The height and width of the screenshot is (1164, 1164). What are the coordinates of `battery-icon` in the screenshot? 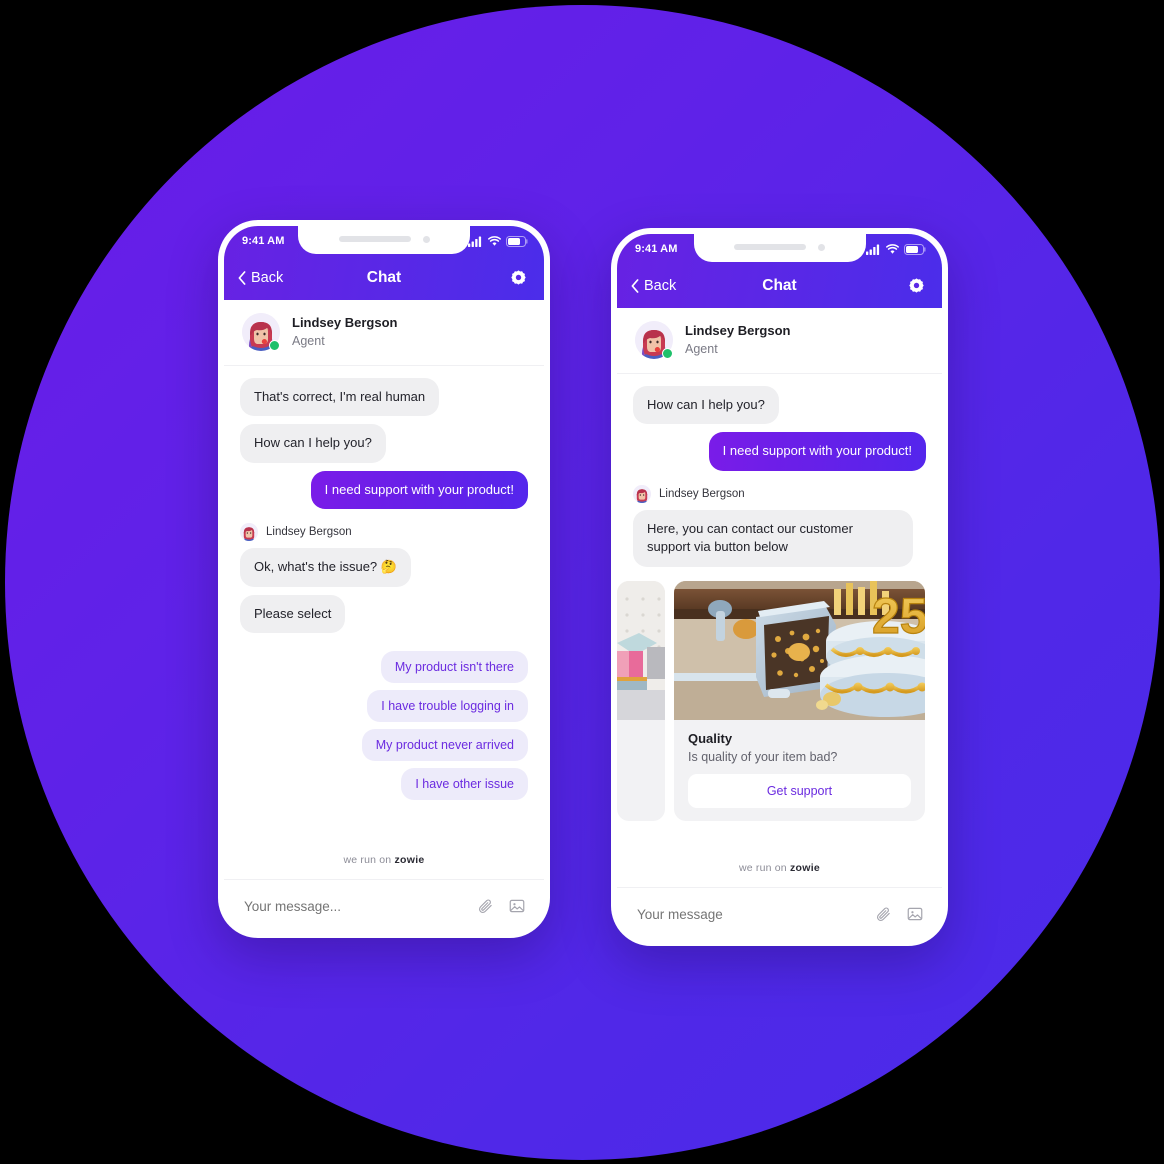 It's located at (517, 241).